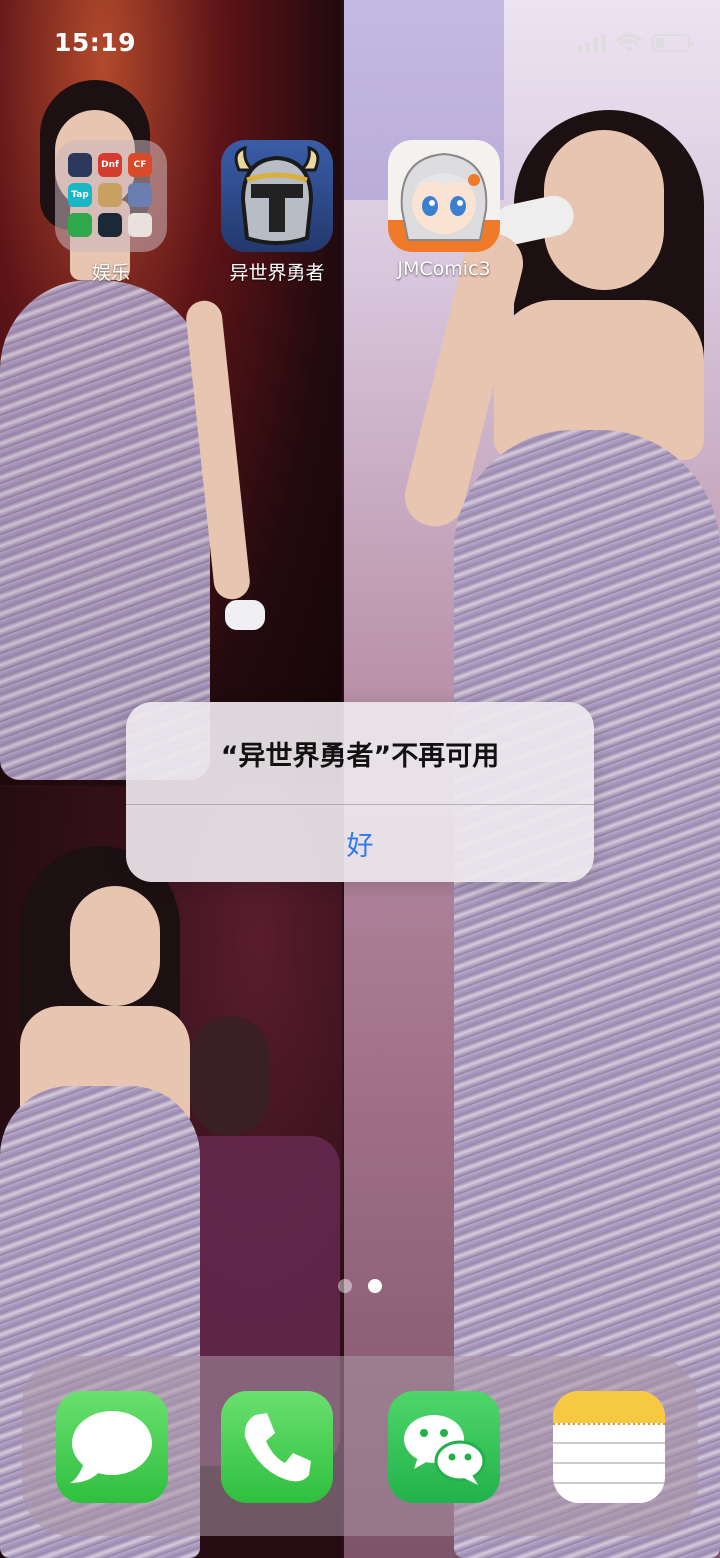 The height and width of the screenshot is (1558, 720). I want to click on app-yishijie-yongzhe: 异世界勇者, so click(277, 212).